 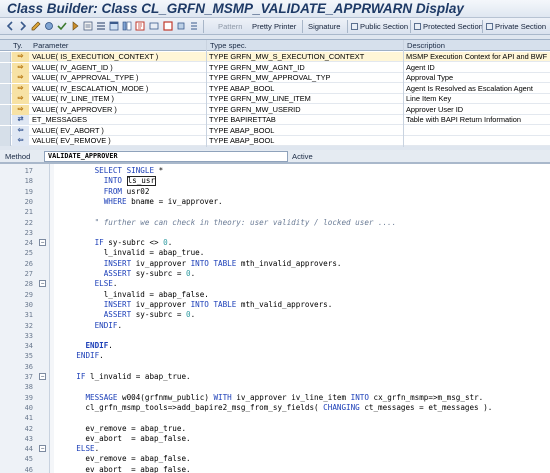 I want to click on code-line: 34 ENDIF., so click(x=275, y=346).